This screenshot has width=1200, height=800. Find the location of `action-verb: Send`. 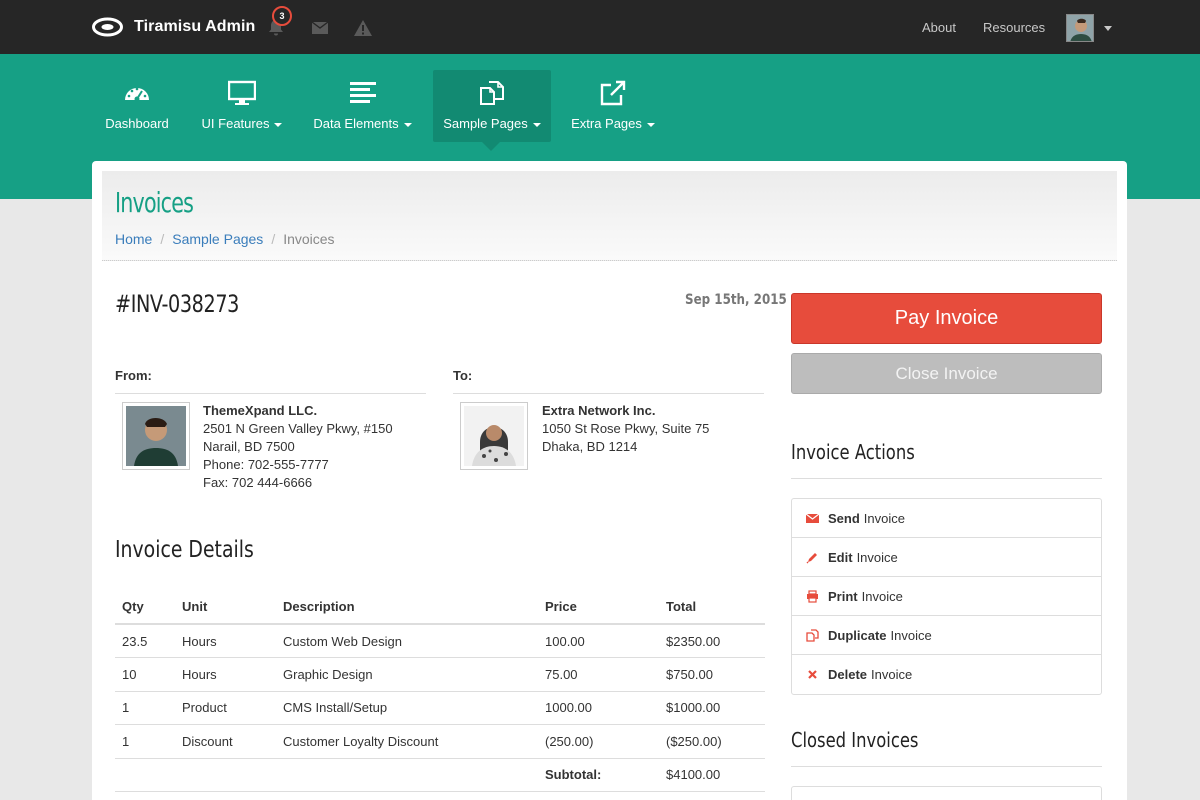

action-verb: Send is located at coordinates (844, 518).